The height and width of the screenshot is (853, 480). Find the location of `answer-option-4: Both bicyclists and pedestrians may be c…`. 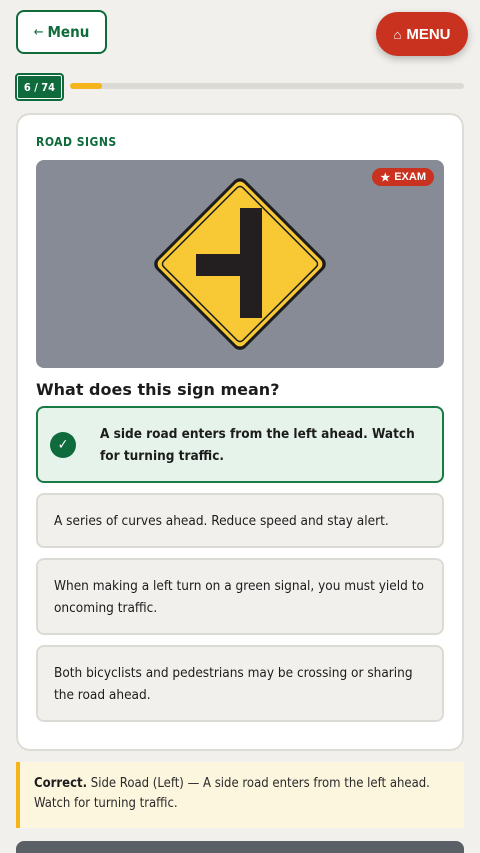

answer-option-4: Both bicyclists and pedestrians may be c… is located at coordinates (240, 683).